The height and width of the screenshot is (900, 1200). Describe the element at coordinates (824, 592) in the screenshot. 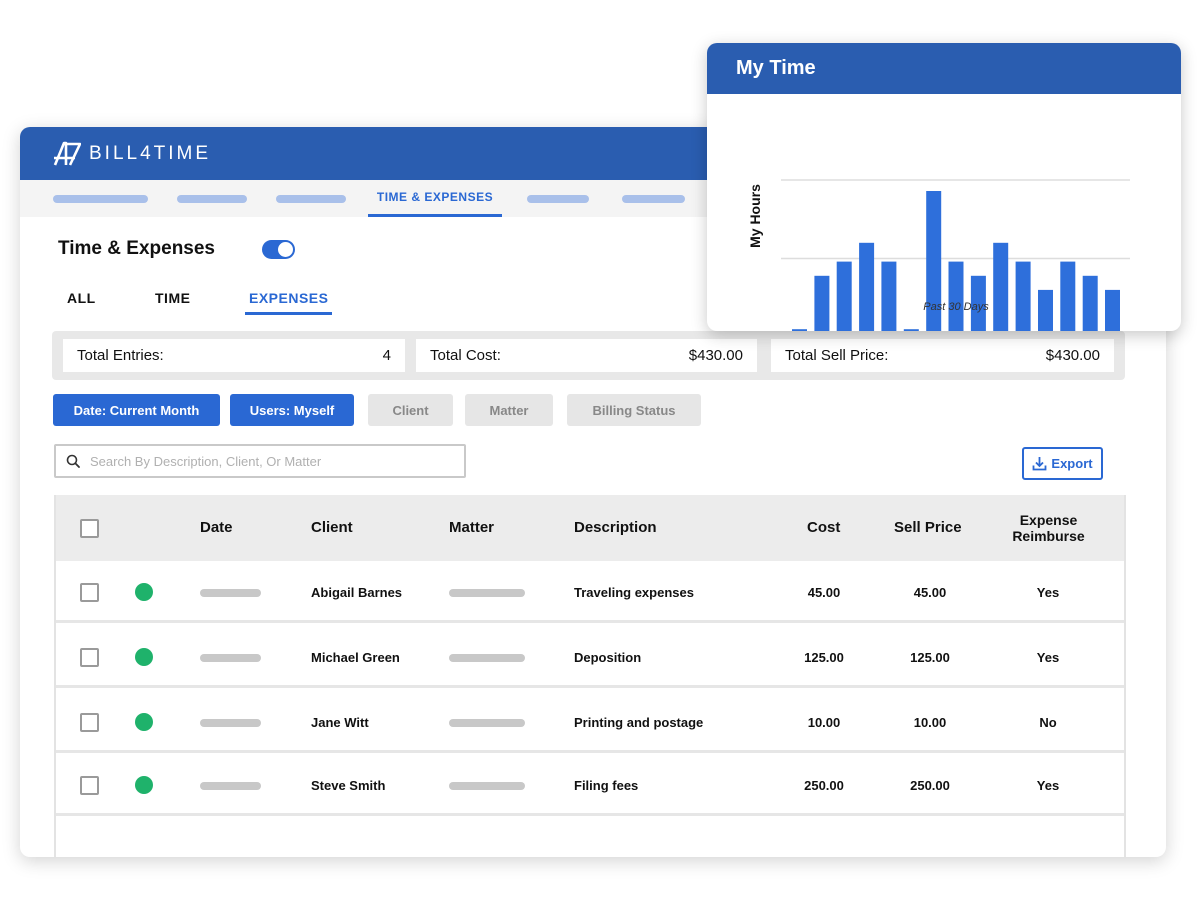

I see `row-cost: 45.00` at that location.